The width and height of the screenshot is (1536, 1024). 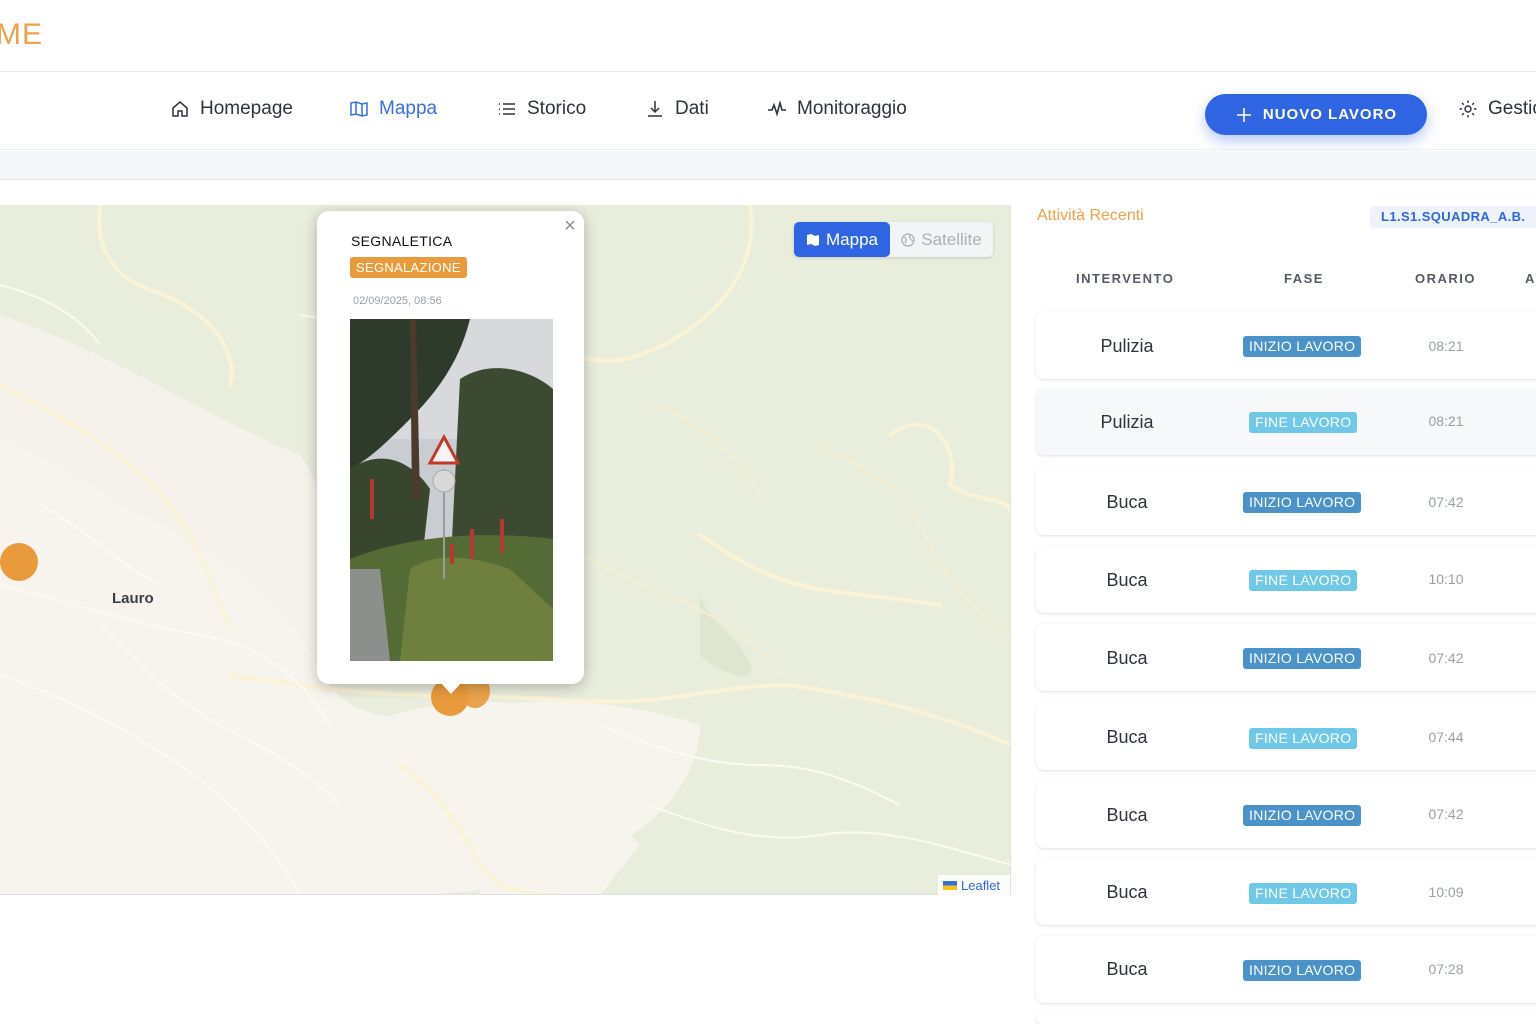 I want to click on new-job-label: NUOVO LAVORO, so click(x=1330, y=114).